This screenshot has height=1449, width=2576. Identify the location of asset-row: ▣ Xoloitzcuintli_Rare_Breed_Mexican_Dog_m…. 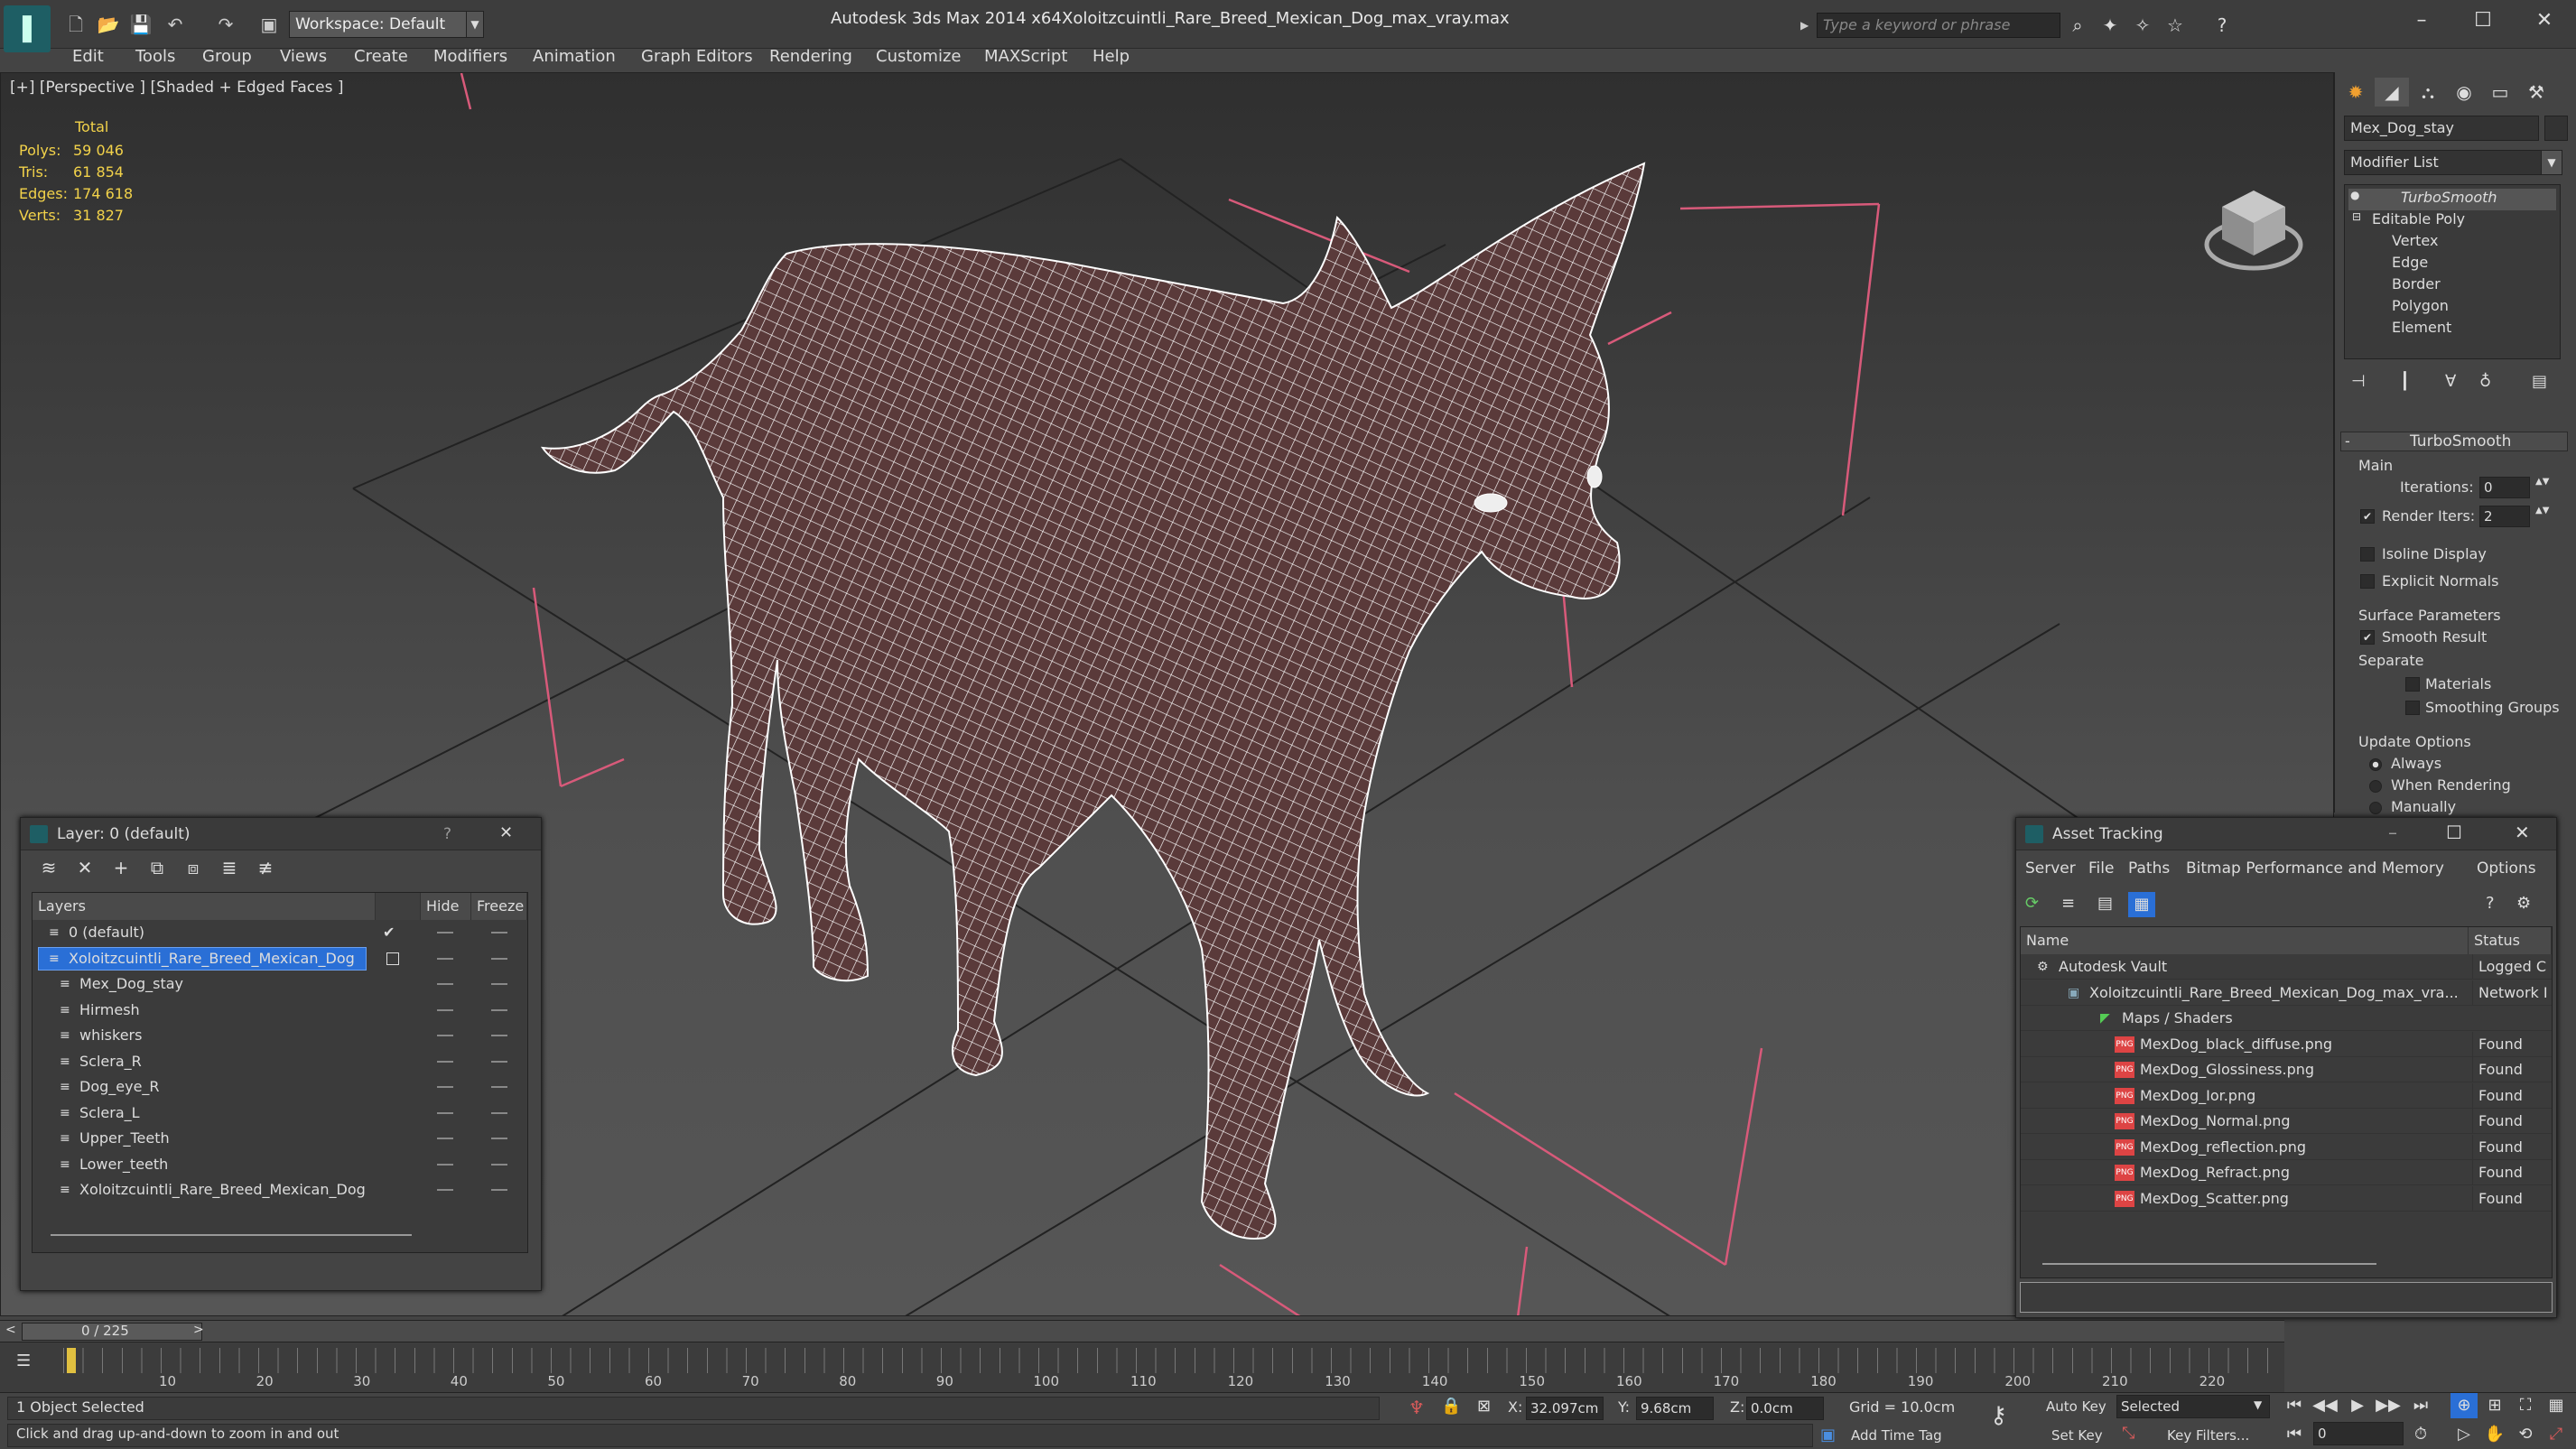
(2286, 993).